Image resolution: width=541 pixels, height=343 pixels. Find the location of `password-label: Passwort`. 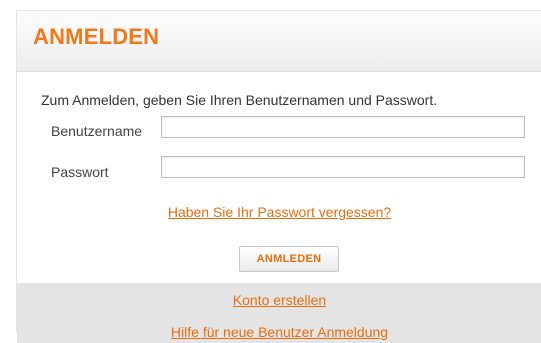

password-label: Passwort is located at coordinates (80, 172).